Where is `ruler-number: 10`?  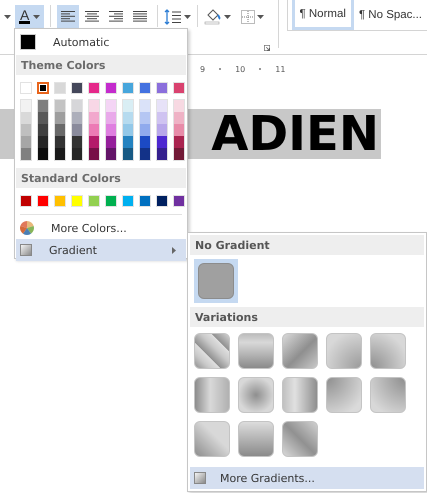 ruler-number: 10 is located at coordinates (240, 69).